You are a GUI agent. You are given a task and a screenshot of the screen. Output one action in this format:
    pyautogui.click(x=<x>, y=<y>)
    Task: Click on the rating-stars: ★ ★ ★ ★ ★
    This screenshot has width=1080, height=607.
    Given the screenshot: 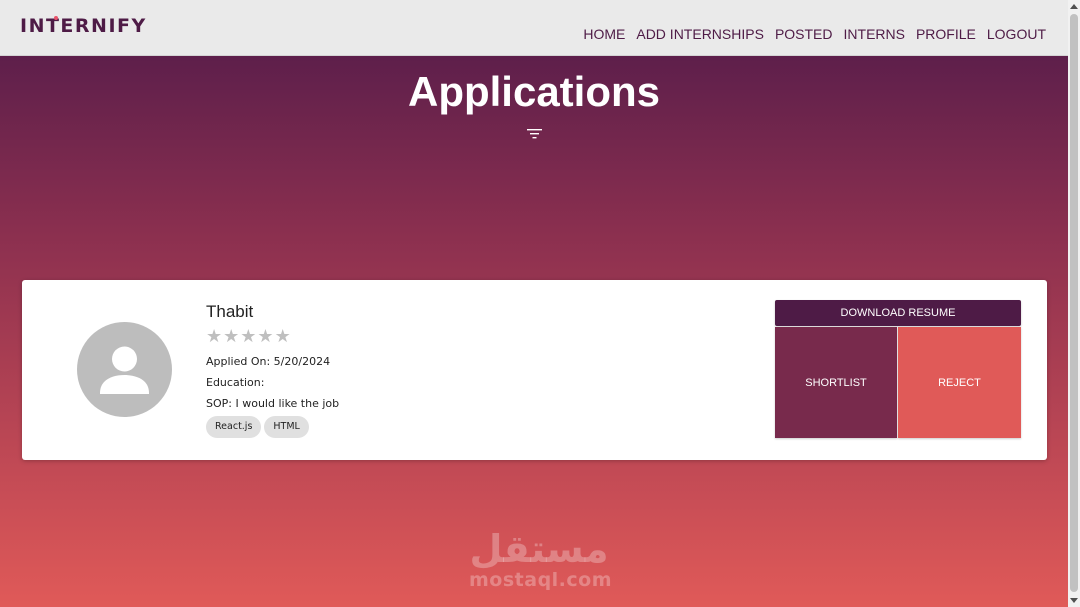 What is the action you would take?
    pyautogui.click(x=248, y=337)
    